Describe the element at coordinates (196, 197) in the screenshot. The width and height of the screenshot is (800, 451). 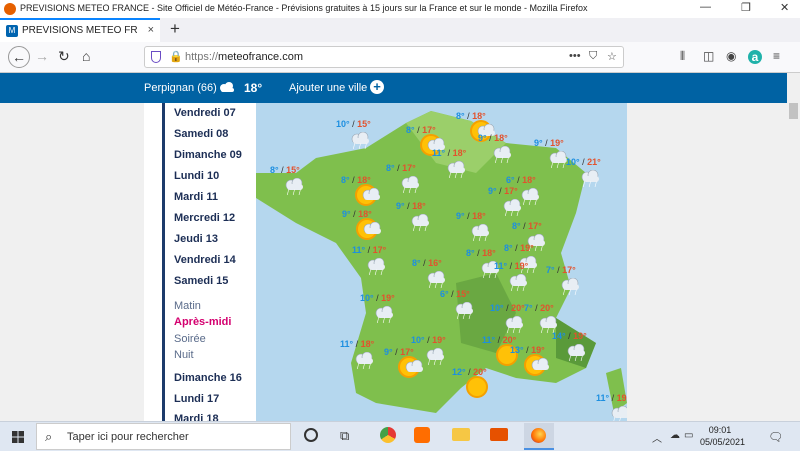
I see `day-item: Mardi 11` at that location.